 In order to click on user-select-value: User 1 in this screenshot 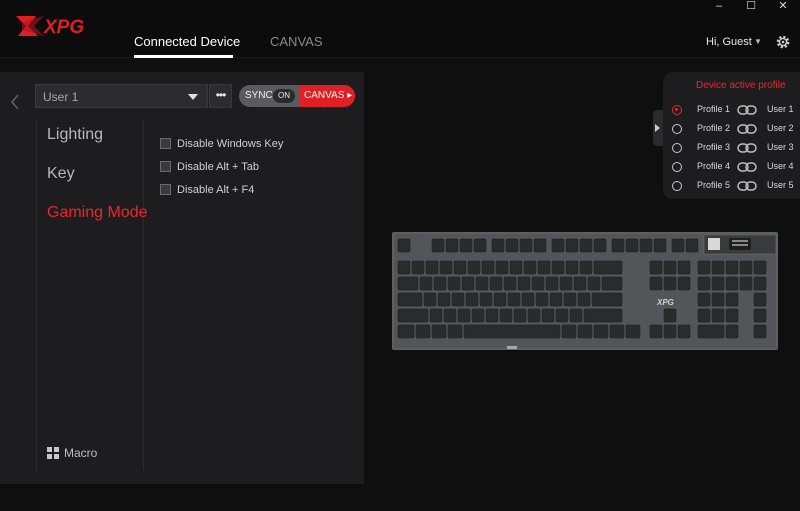, I will do `click(61, 97)`.